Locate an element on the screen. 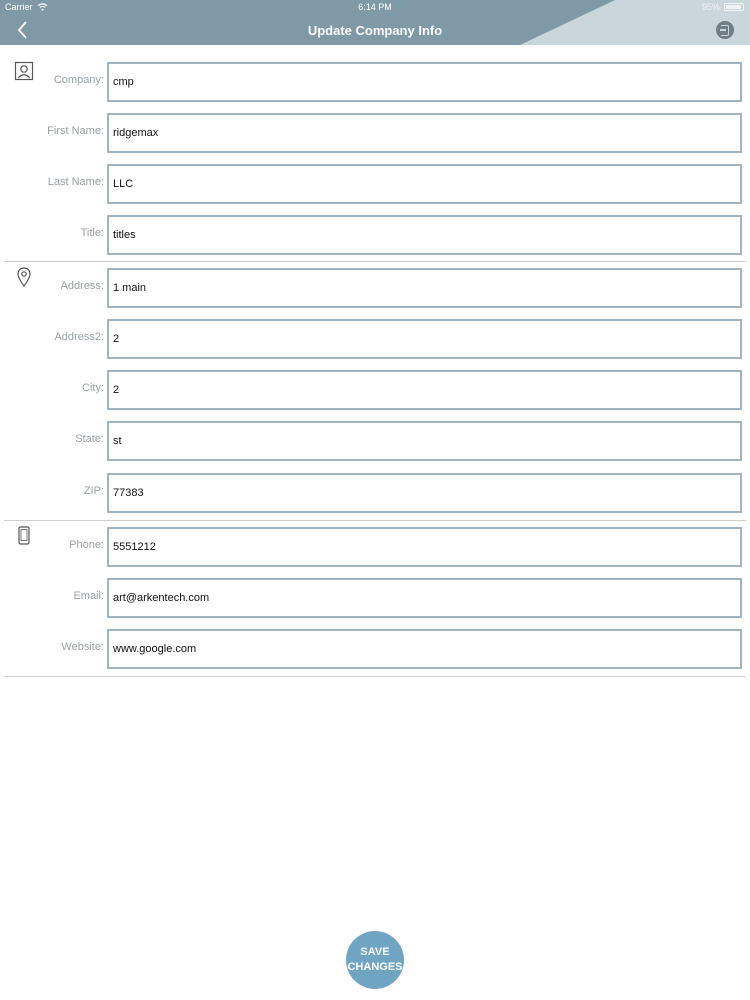  city-input is located at coordinates (424, 390).